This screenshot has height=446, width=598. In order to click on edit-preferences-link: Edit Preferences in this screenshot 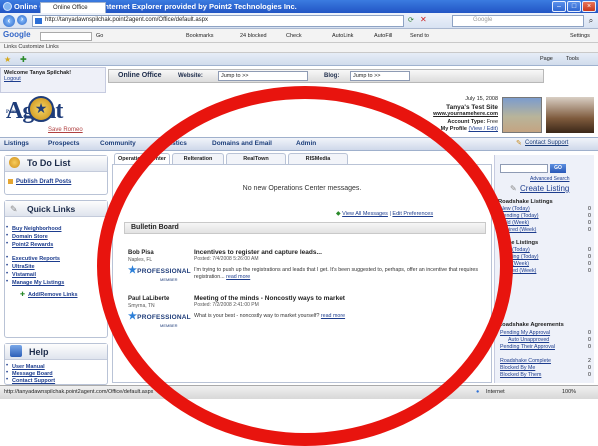, I will do `click(412, 214)`.